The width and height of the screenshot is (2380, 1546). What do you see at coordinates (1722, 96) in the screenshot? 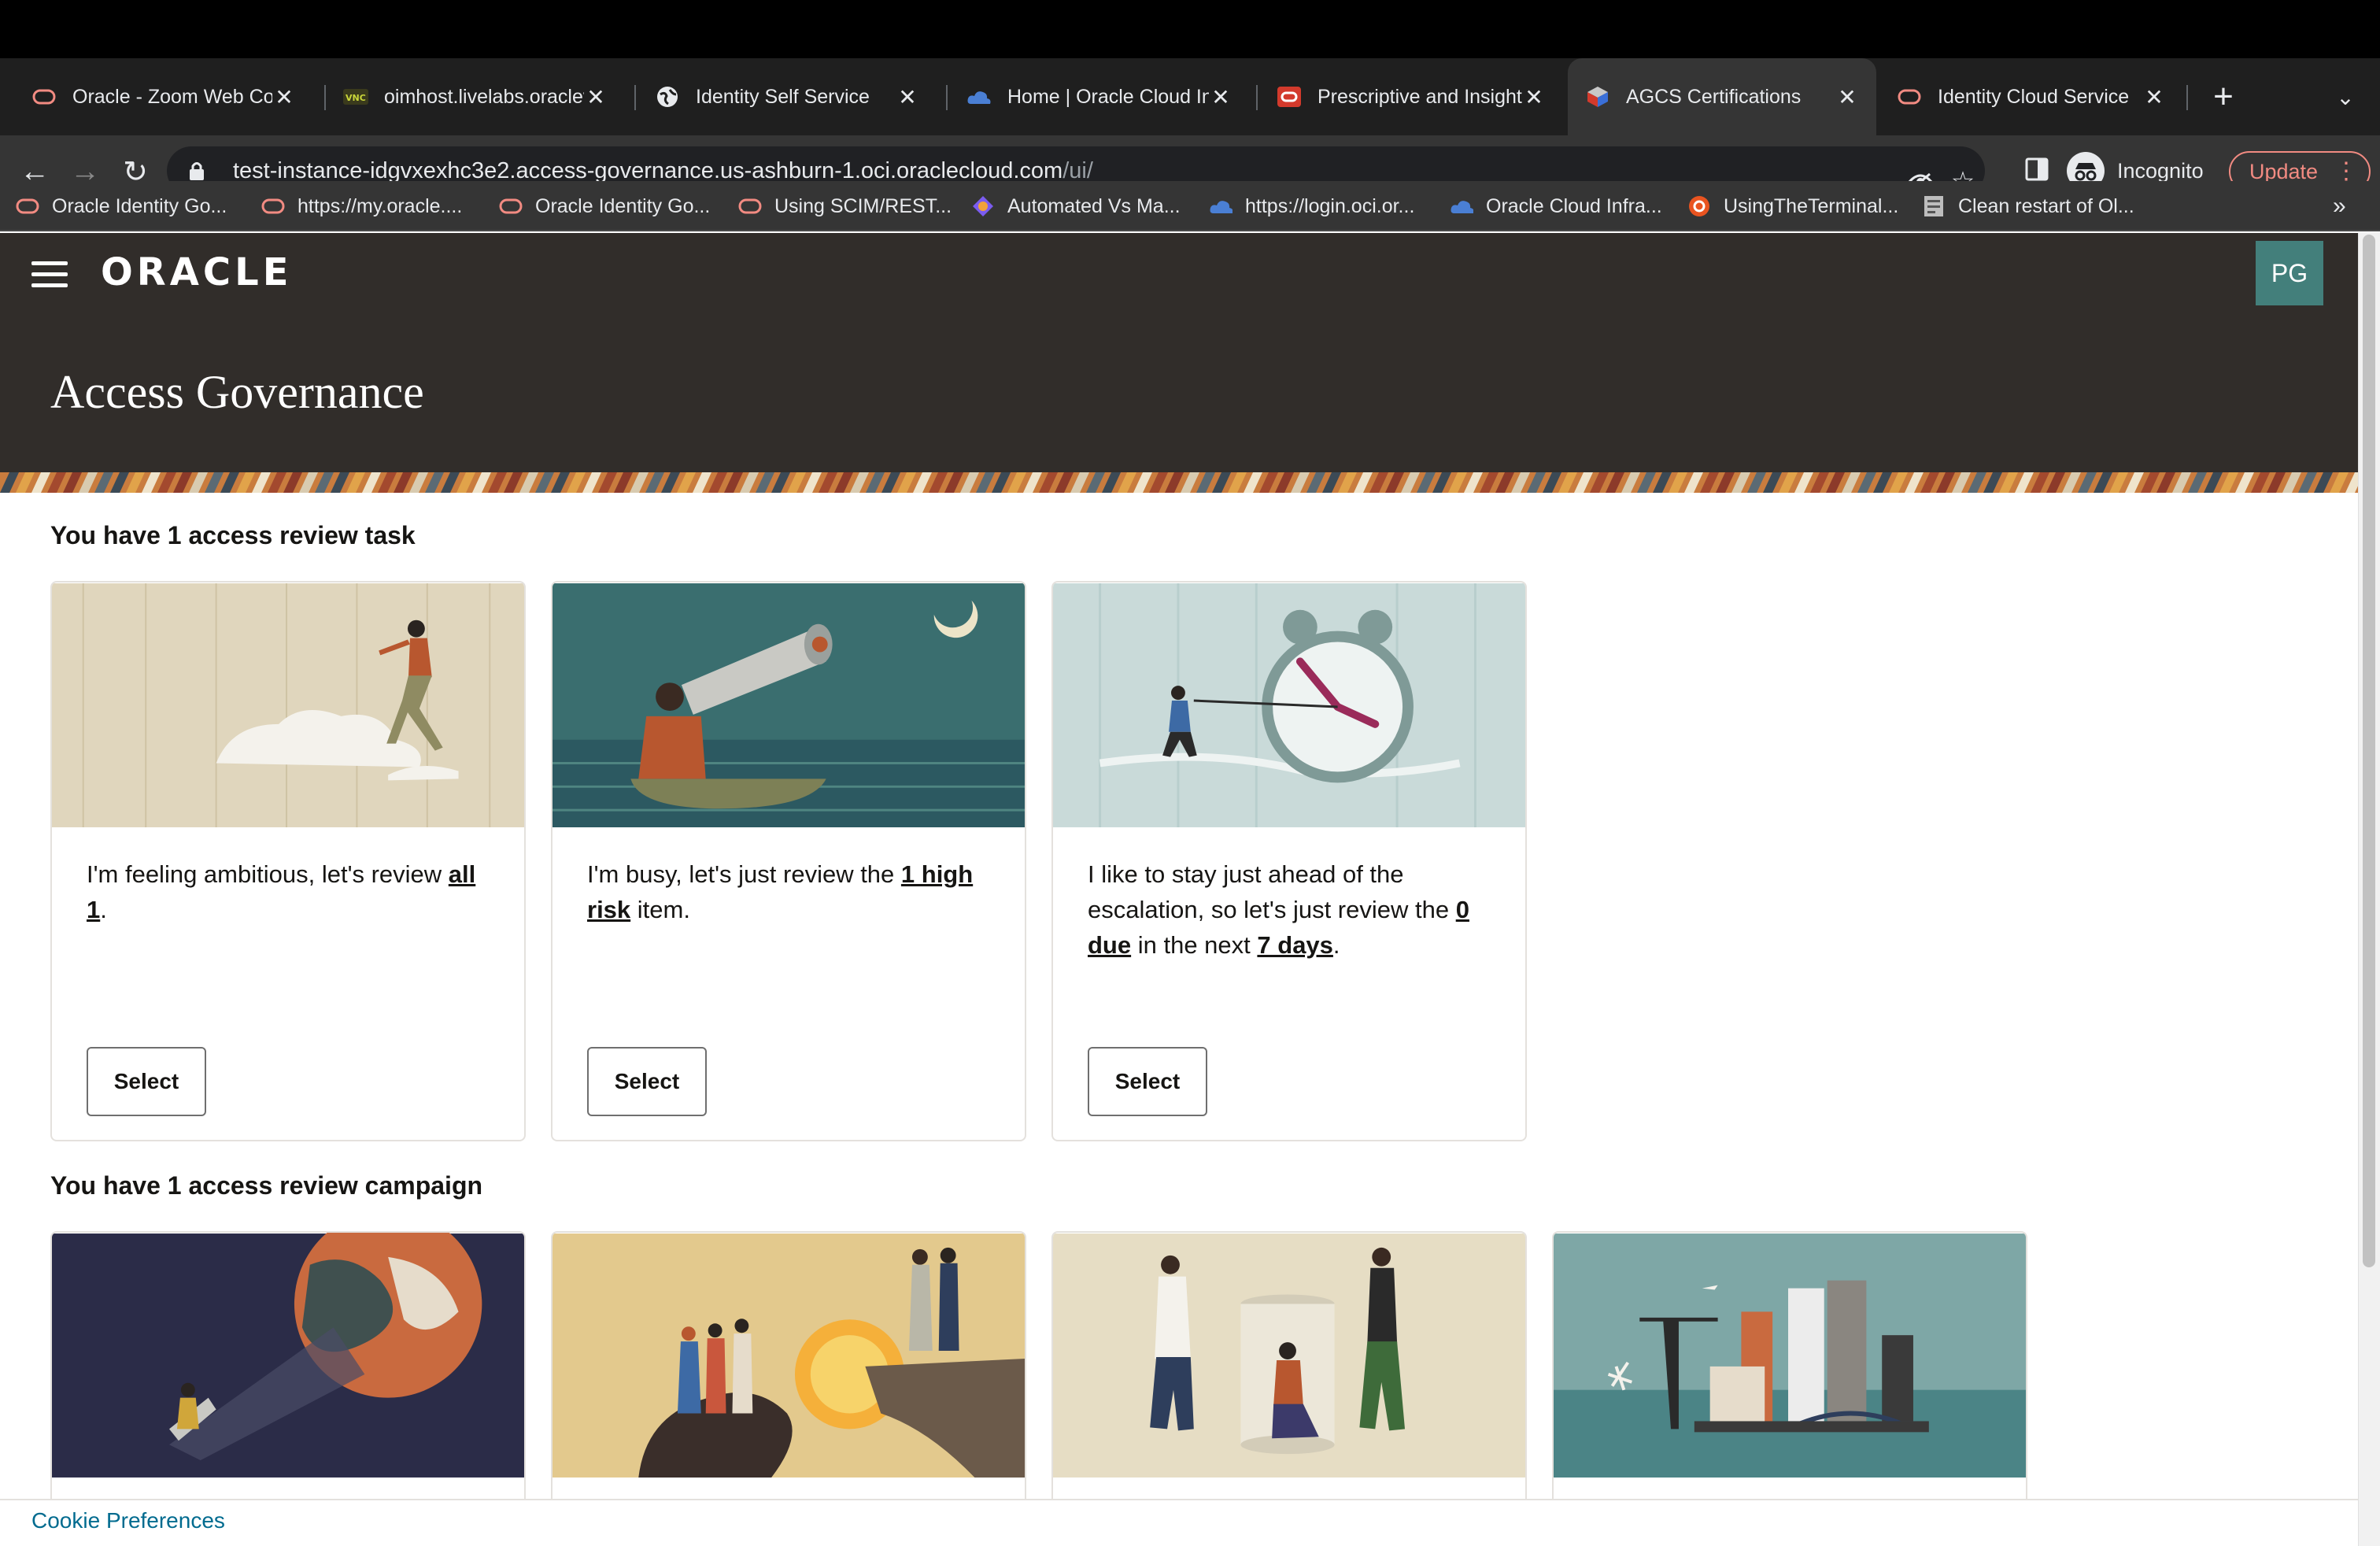
I see `tab-agcs-certifications: AGCS Certifications ✕` at bounding box center [1722, 96].